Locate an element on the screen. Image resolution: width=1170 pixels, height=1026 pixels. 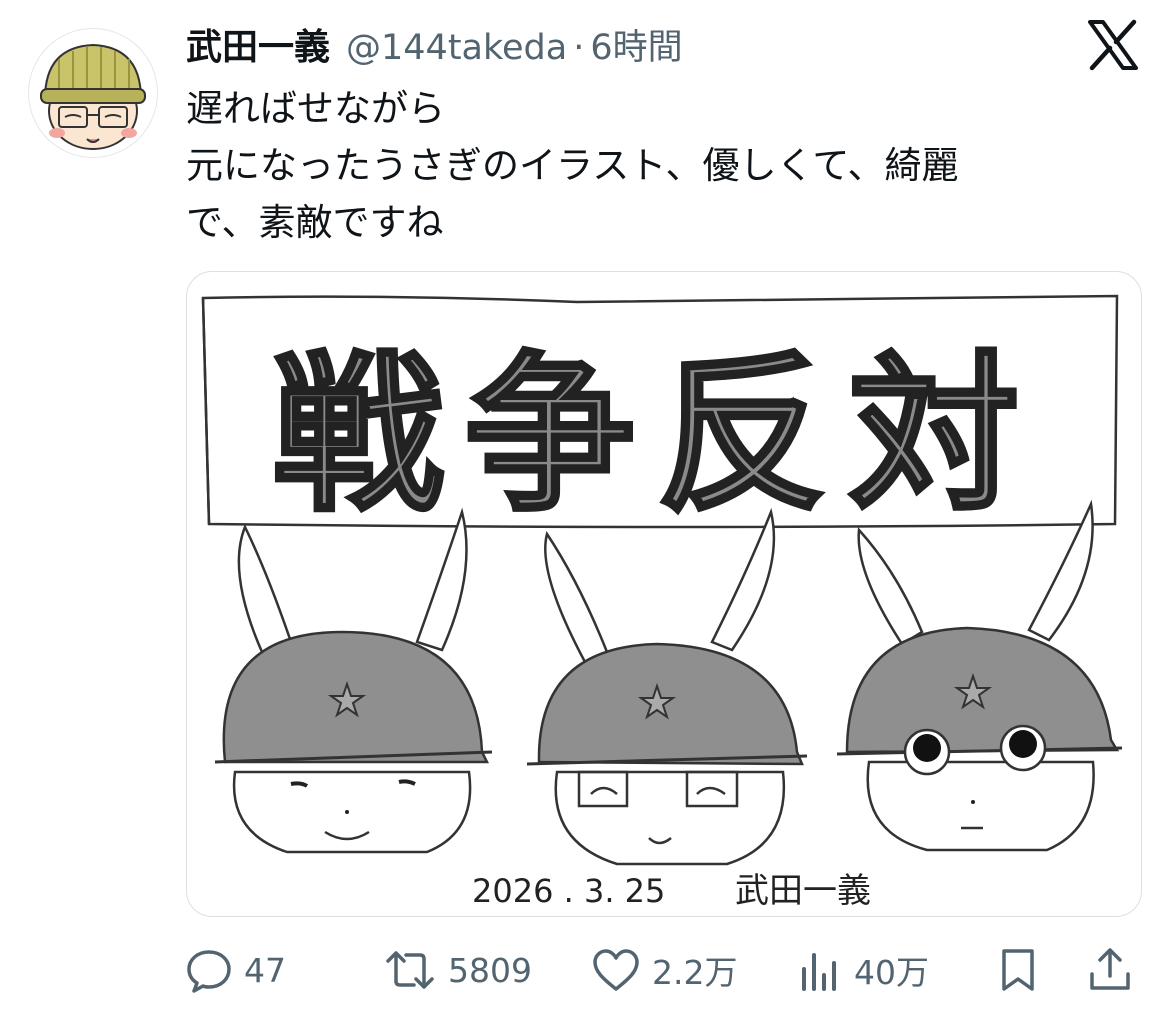
share-button is located at coordinates (1110, 970).